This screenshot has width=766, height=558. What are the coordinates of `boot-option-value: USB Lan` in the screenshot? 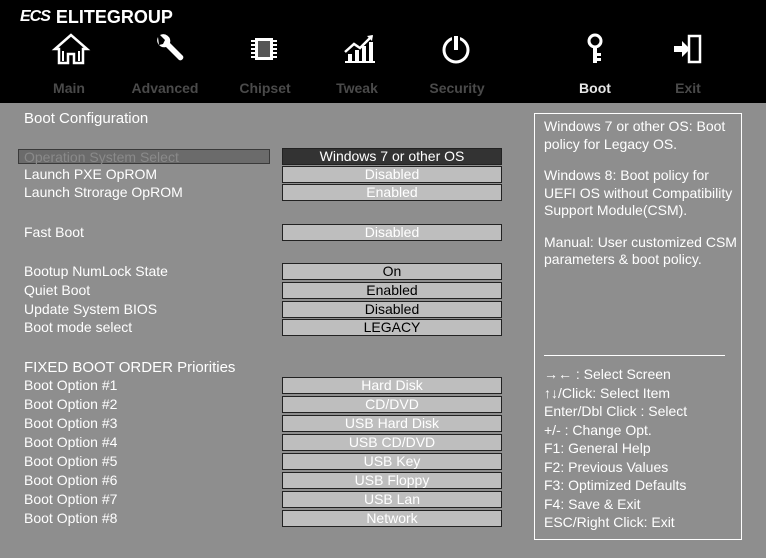 It's located at (392, 499).